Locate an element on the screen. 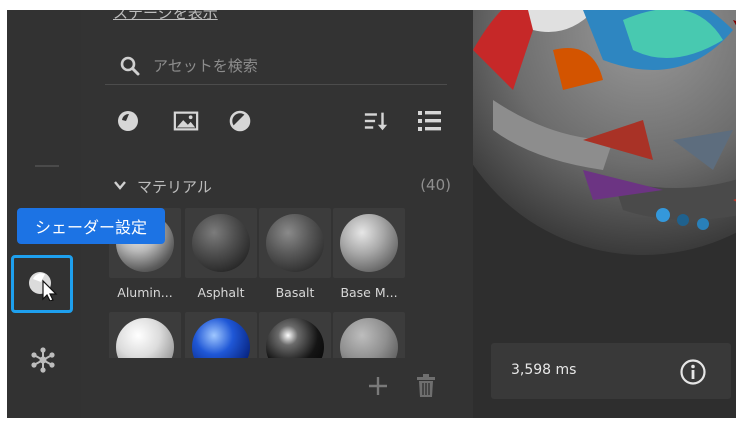  material-tile-base is located at coordinates (369, 243).